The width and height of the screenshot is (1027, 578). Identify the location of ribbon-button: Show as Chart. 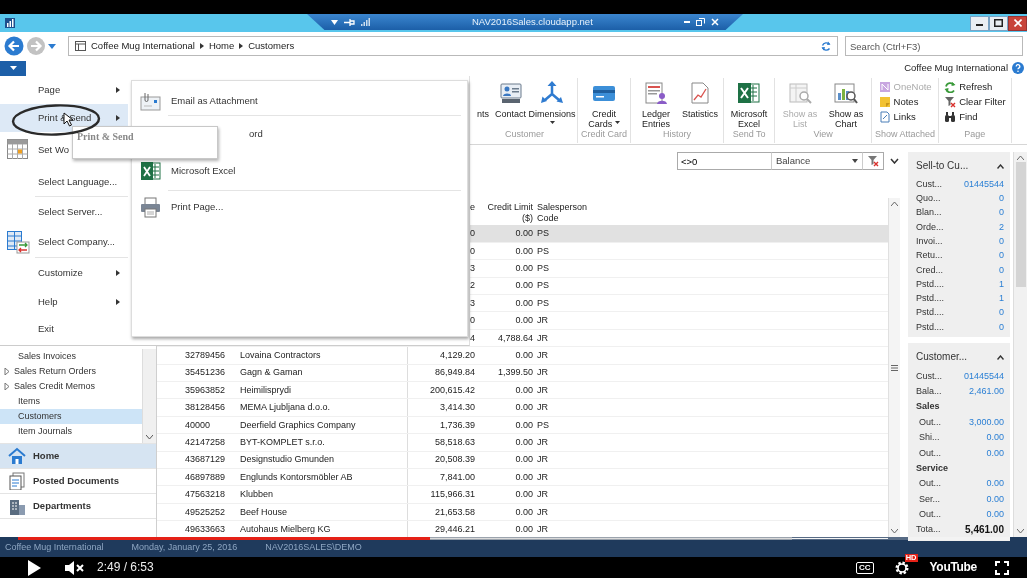
(846, 104).